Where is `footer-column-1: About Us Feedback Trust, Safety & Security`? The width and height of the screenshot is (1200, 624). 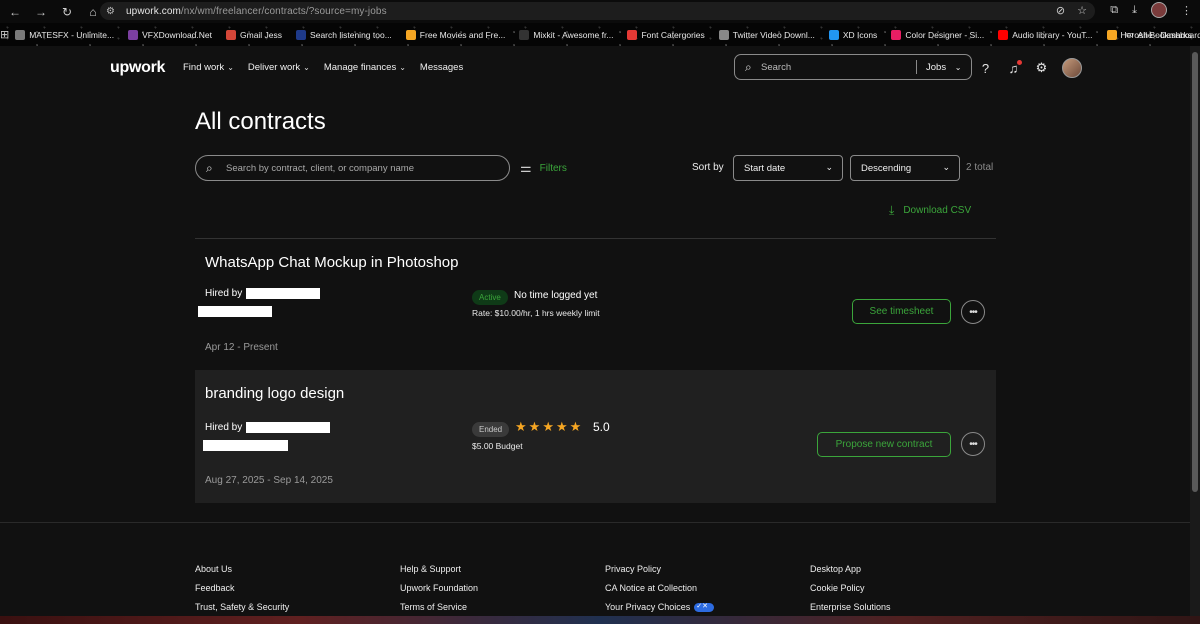
footer-column-1: About Us Feedback Trust, Safety & Security is located at coordinates (242, 588).